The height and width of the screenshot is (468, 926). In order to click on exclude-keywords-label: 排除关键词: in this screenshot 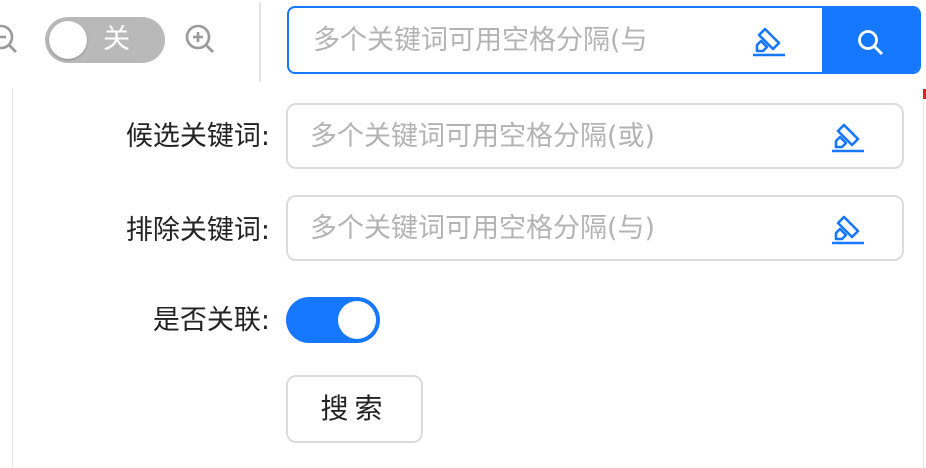, I will do `click(197, 230)`.